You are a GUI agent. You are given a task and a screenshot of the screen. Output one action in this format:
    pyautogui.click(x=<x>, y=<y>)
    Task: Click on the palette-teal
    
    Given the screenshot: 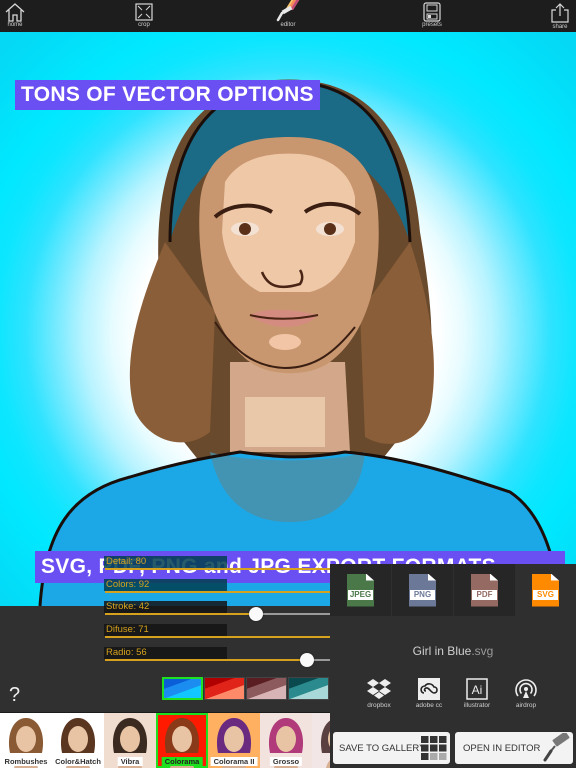 What is the action you would take?
    pyautogui.click(x=308, y=688)
    